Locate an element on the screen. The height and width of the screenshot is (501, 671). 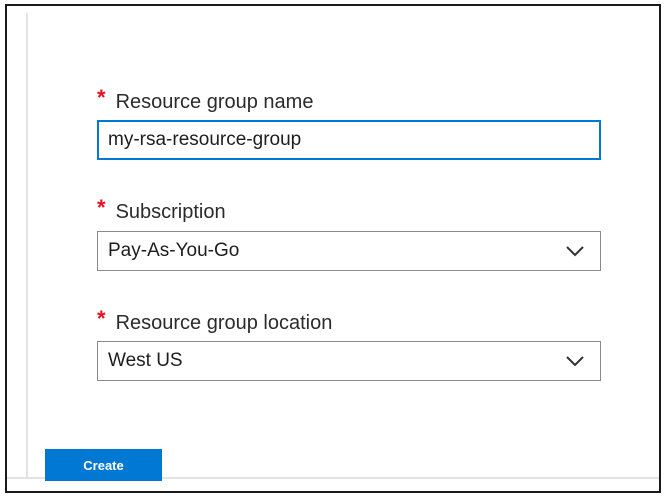
resource-group-location-select: West US is located at coordinates (349, 361).